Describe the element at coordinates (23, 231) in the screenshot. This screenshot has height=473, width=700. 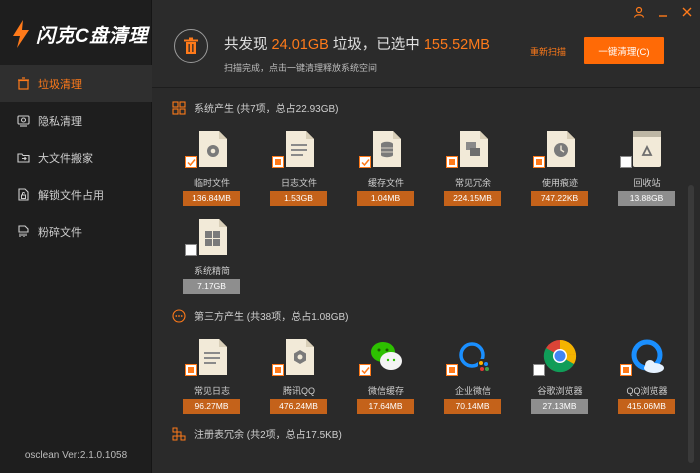
I see `shred-icon` at that location.